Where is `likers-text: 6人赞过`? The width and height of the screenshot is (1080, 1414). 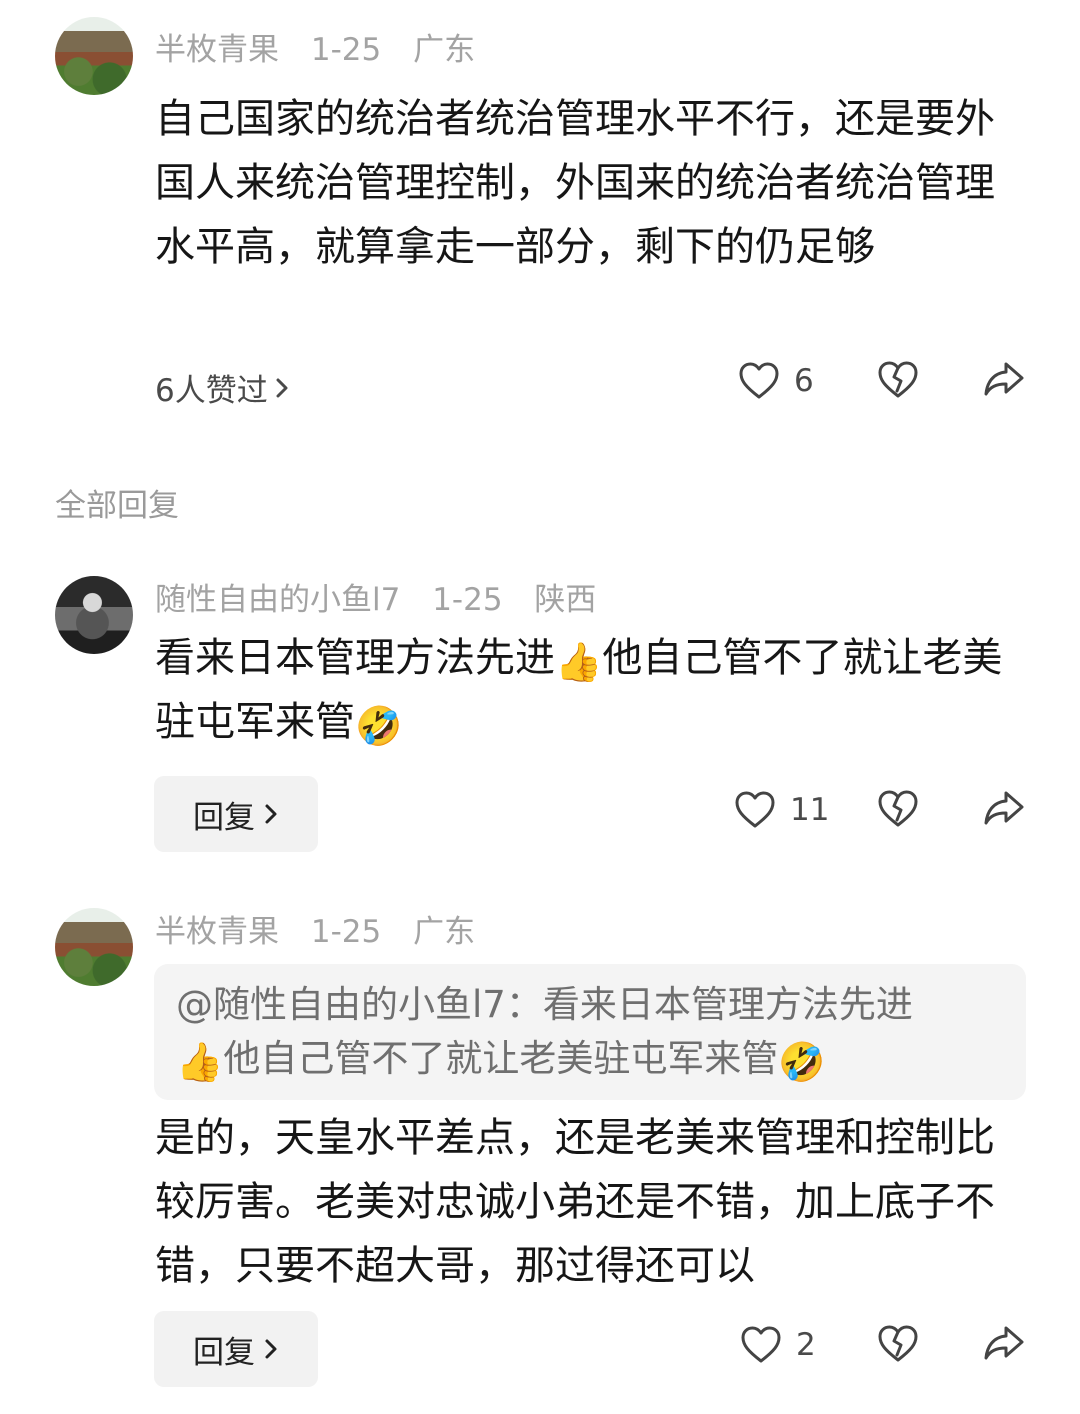 likers-text: 6人赞过 is located at coordinates (211, 391).